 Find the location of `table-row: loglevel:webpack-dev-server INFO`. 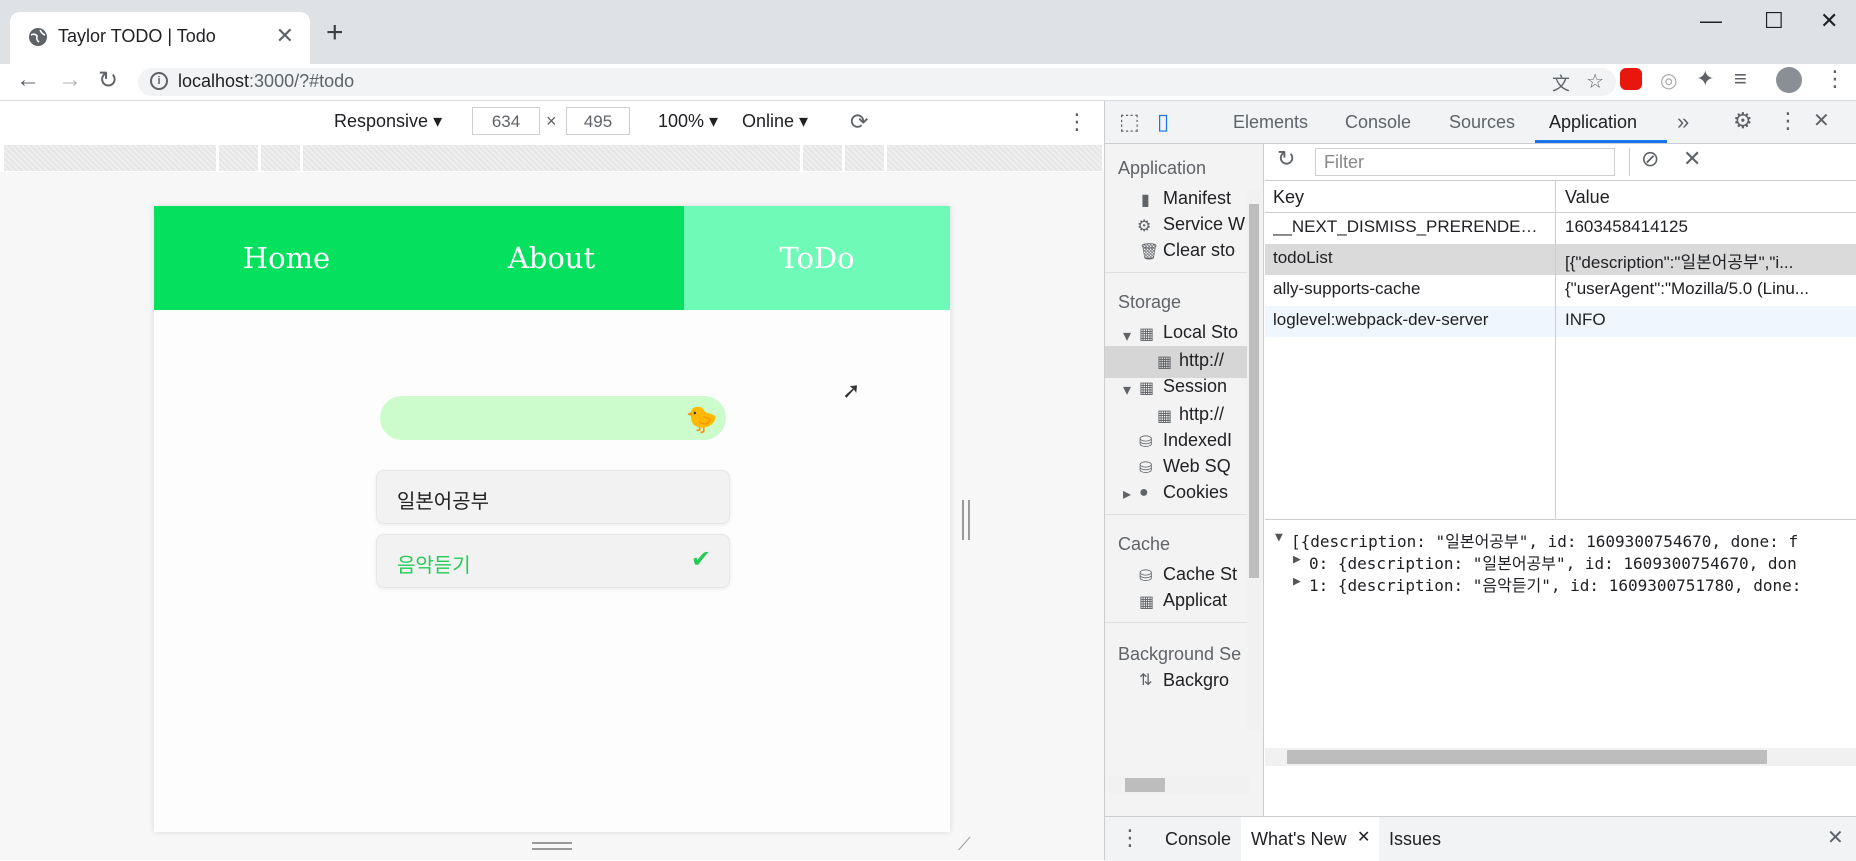

table-row: loglevel:webpack-dev-server INFO is located at coordinates (1560, 321).